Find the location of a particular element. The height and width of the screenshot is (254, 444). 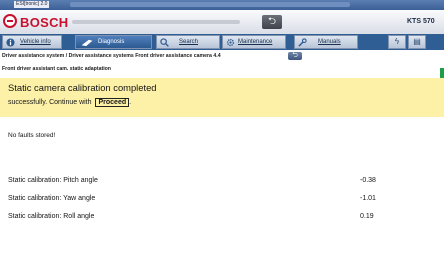

tab-label: Diagnosis is located at coordinates (111, 42).